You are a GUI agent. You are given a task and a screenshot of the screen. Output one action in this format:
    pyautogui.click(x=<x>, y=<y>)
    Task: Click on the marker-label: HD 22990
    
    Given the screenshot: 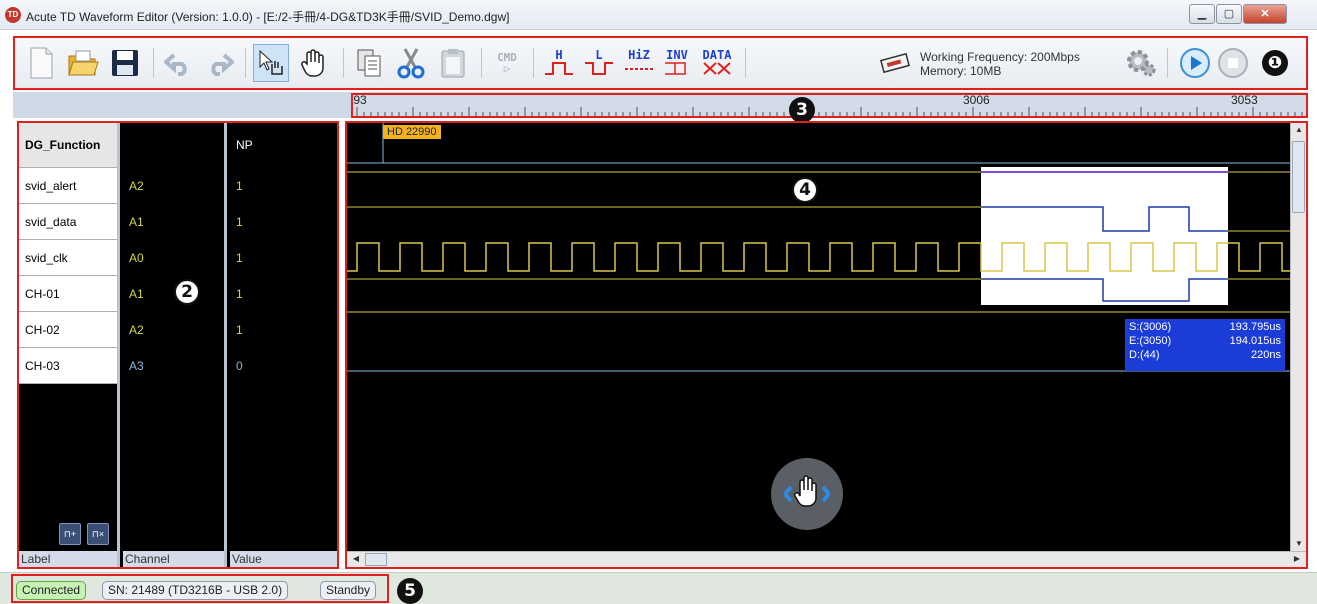 What is the action you would take?
    pyautogui.click(x=412, y=132)
    